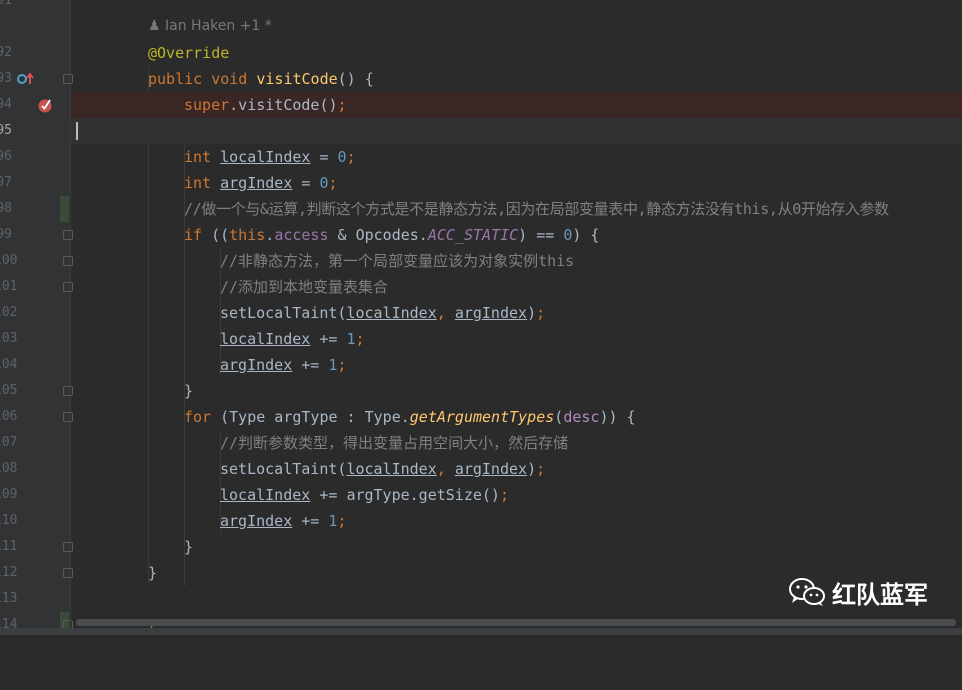  I want to click on line-number: 99, so click(6, 234).